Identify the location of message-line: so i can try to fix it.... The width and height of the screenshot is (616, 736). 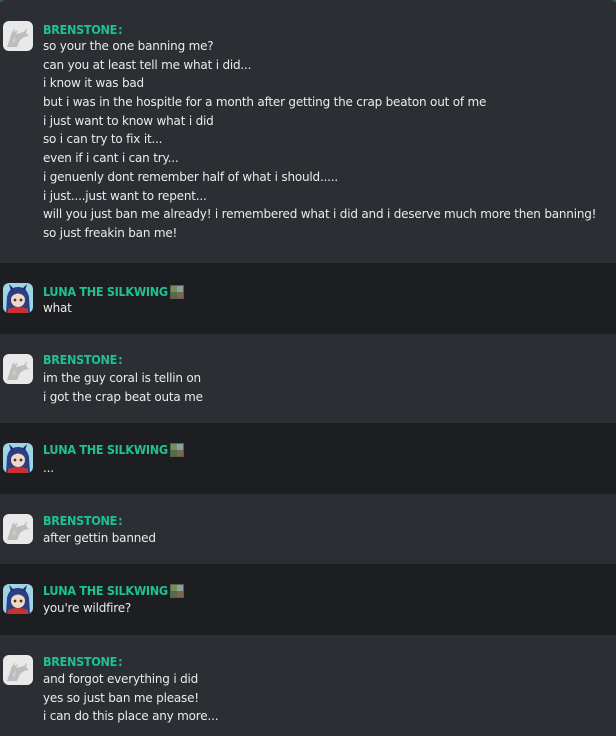
(103, 139).